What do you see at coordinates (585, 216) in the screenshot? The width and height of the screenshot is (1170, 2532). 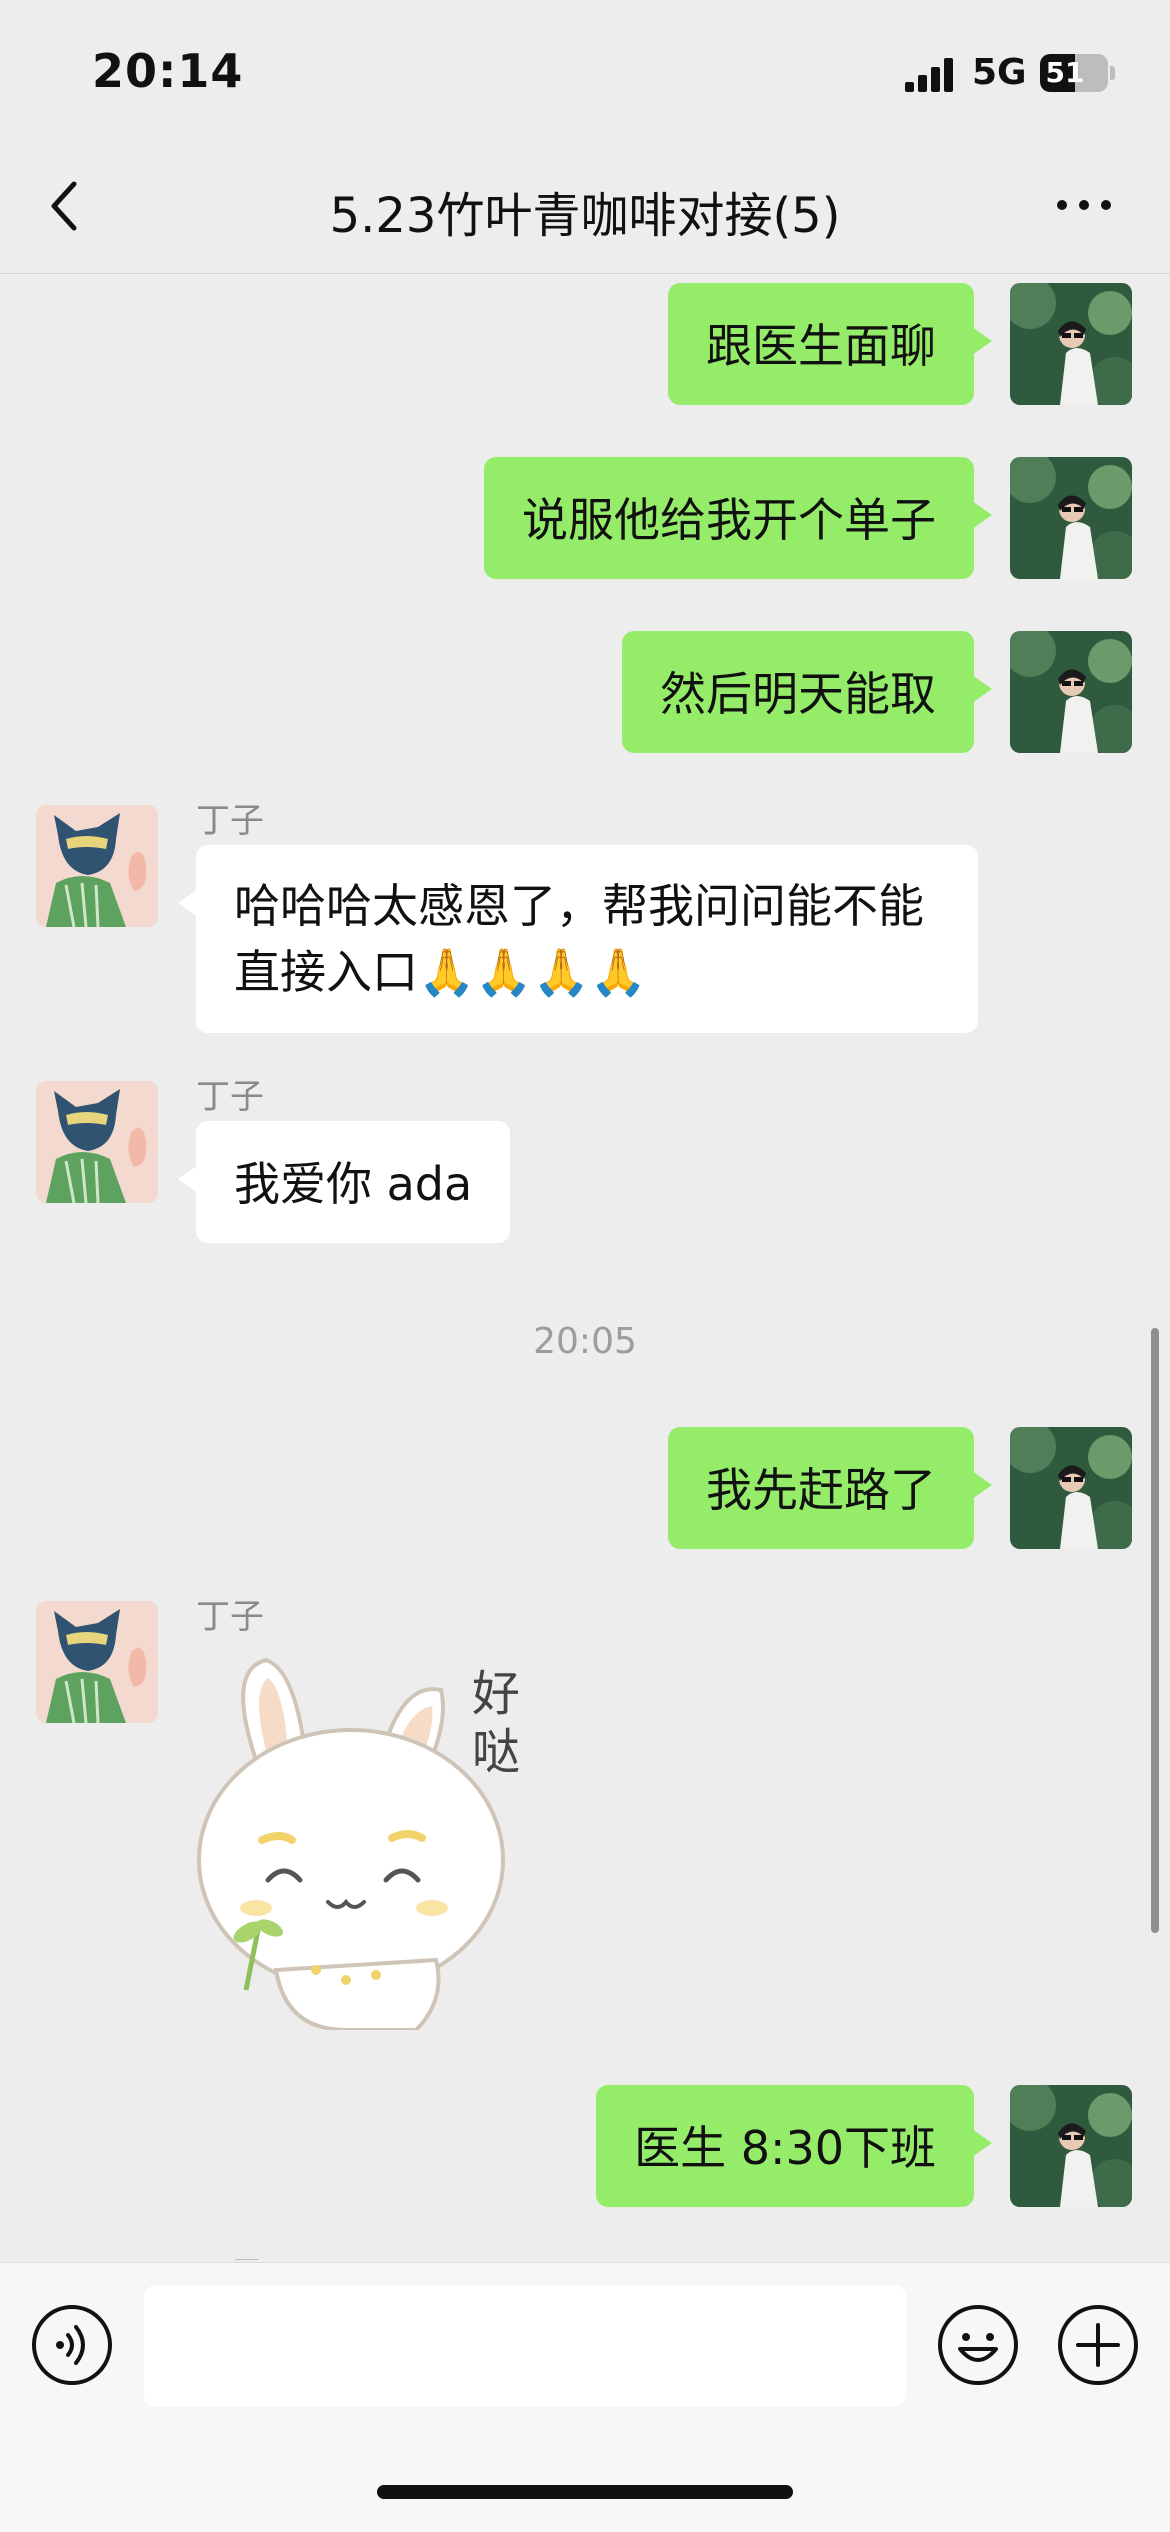 I see `chat-title: 5.23竹叶青咖啡对接(5)` at bounding box center [585, 216].